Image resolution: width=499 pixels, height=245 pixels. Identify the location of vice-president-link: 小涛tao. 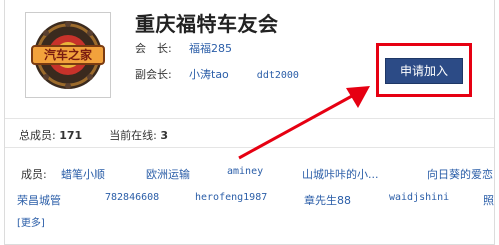
(209, 74).